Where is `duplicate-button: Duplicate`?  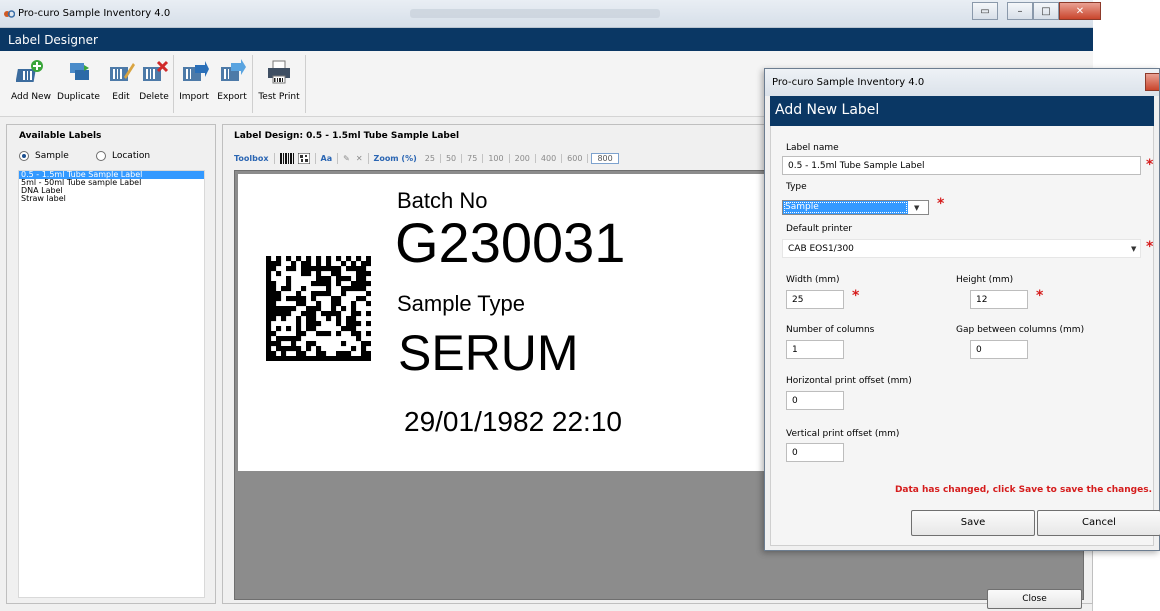
duplicate-button: Duplicate is located at coordinates (78, 84).